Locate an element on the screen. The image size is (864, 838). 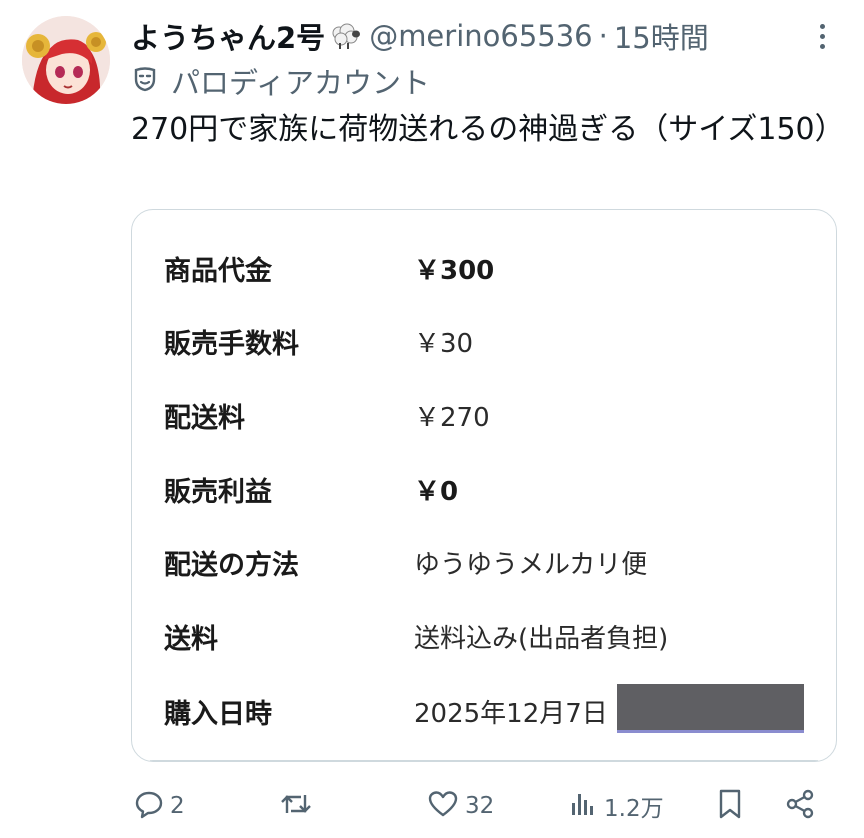
views-icon is located at coordinates (583, 806).